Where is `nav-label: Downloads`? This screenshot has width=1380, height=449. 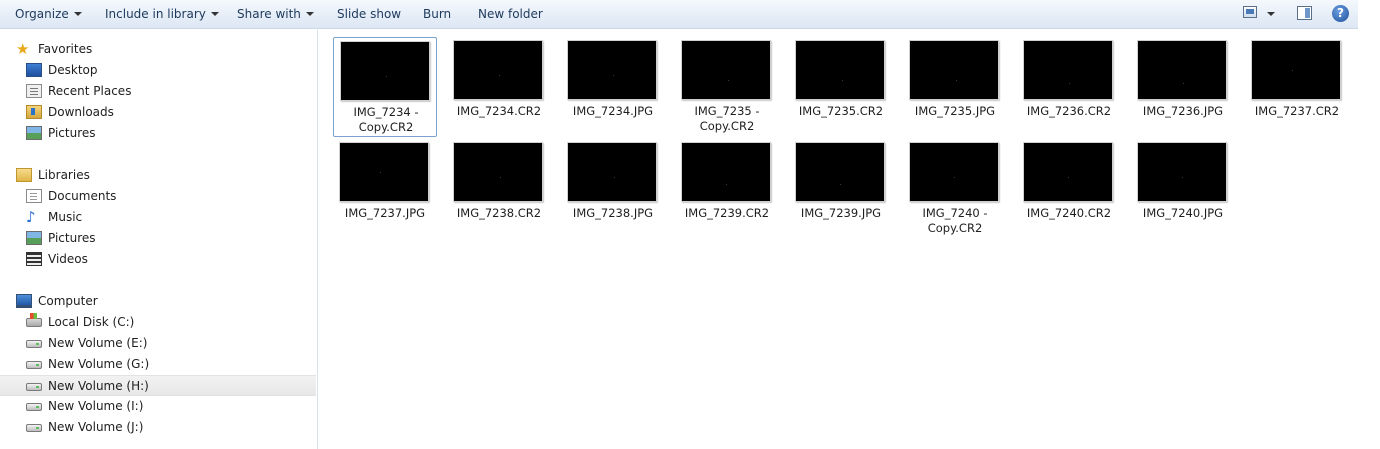
nav-label: Downloads is located at coordinates (81, 112).